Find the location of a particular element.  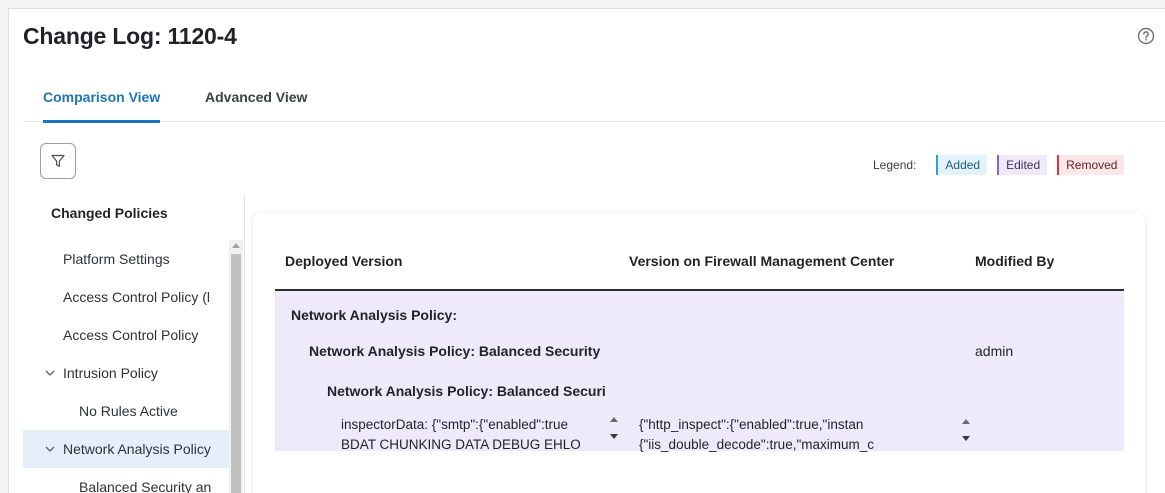

row-level-1: Network Analysis Policy: is located at coordinates (374, 315).